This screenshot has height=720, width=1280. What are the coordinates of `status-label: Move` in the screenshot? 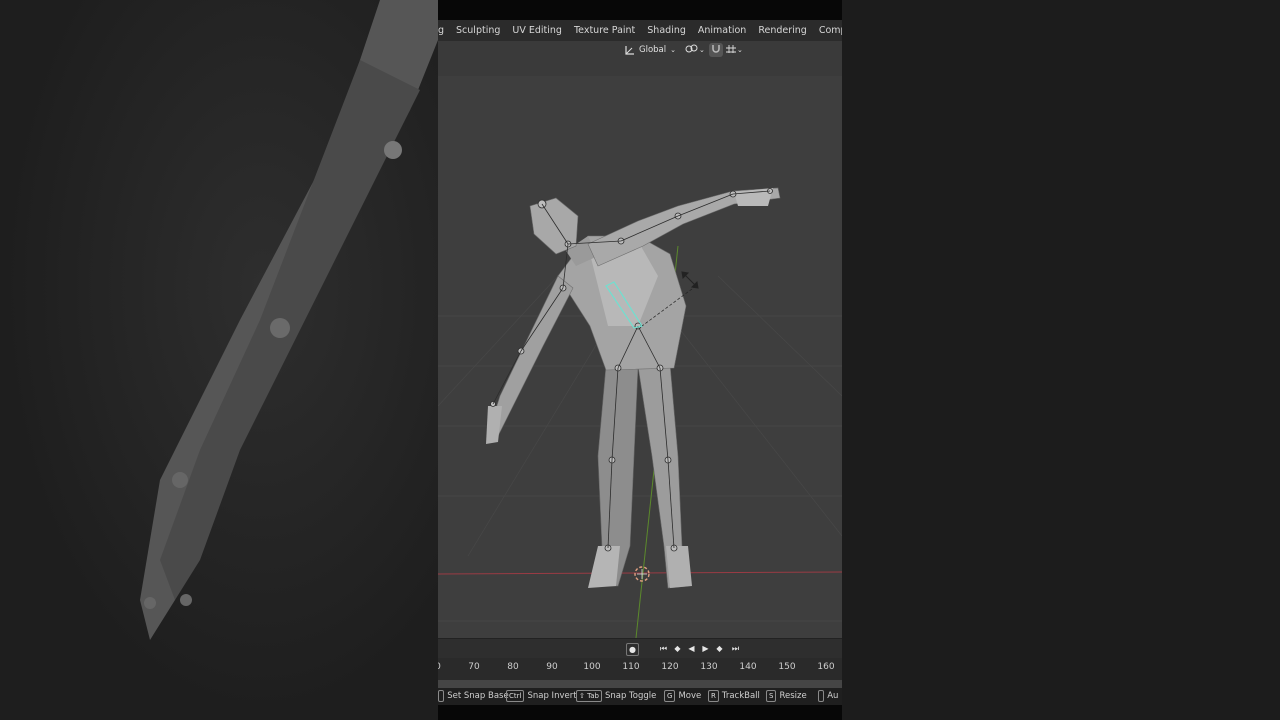 It's located at (690, 696).